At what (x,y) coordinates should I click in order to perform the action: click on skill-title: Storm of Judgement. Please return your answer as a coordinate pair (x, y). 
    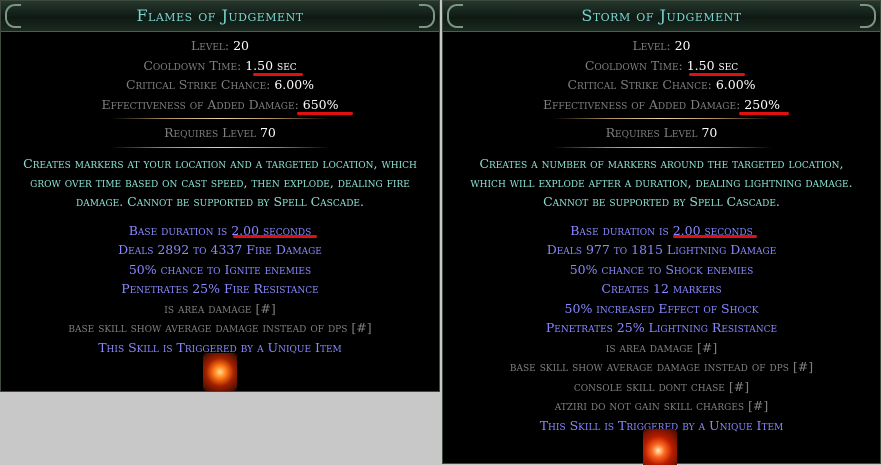
    Looking at the image, I should click on (661, 15).